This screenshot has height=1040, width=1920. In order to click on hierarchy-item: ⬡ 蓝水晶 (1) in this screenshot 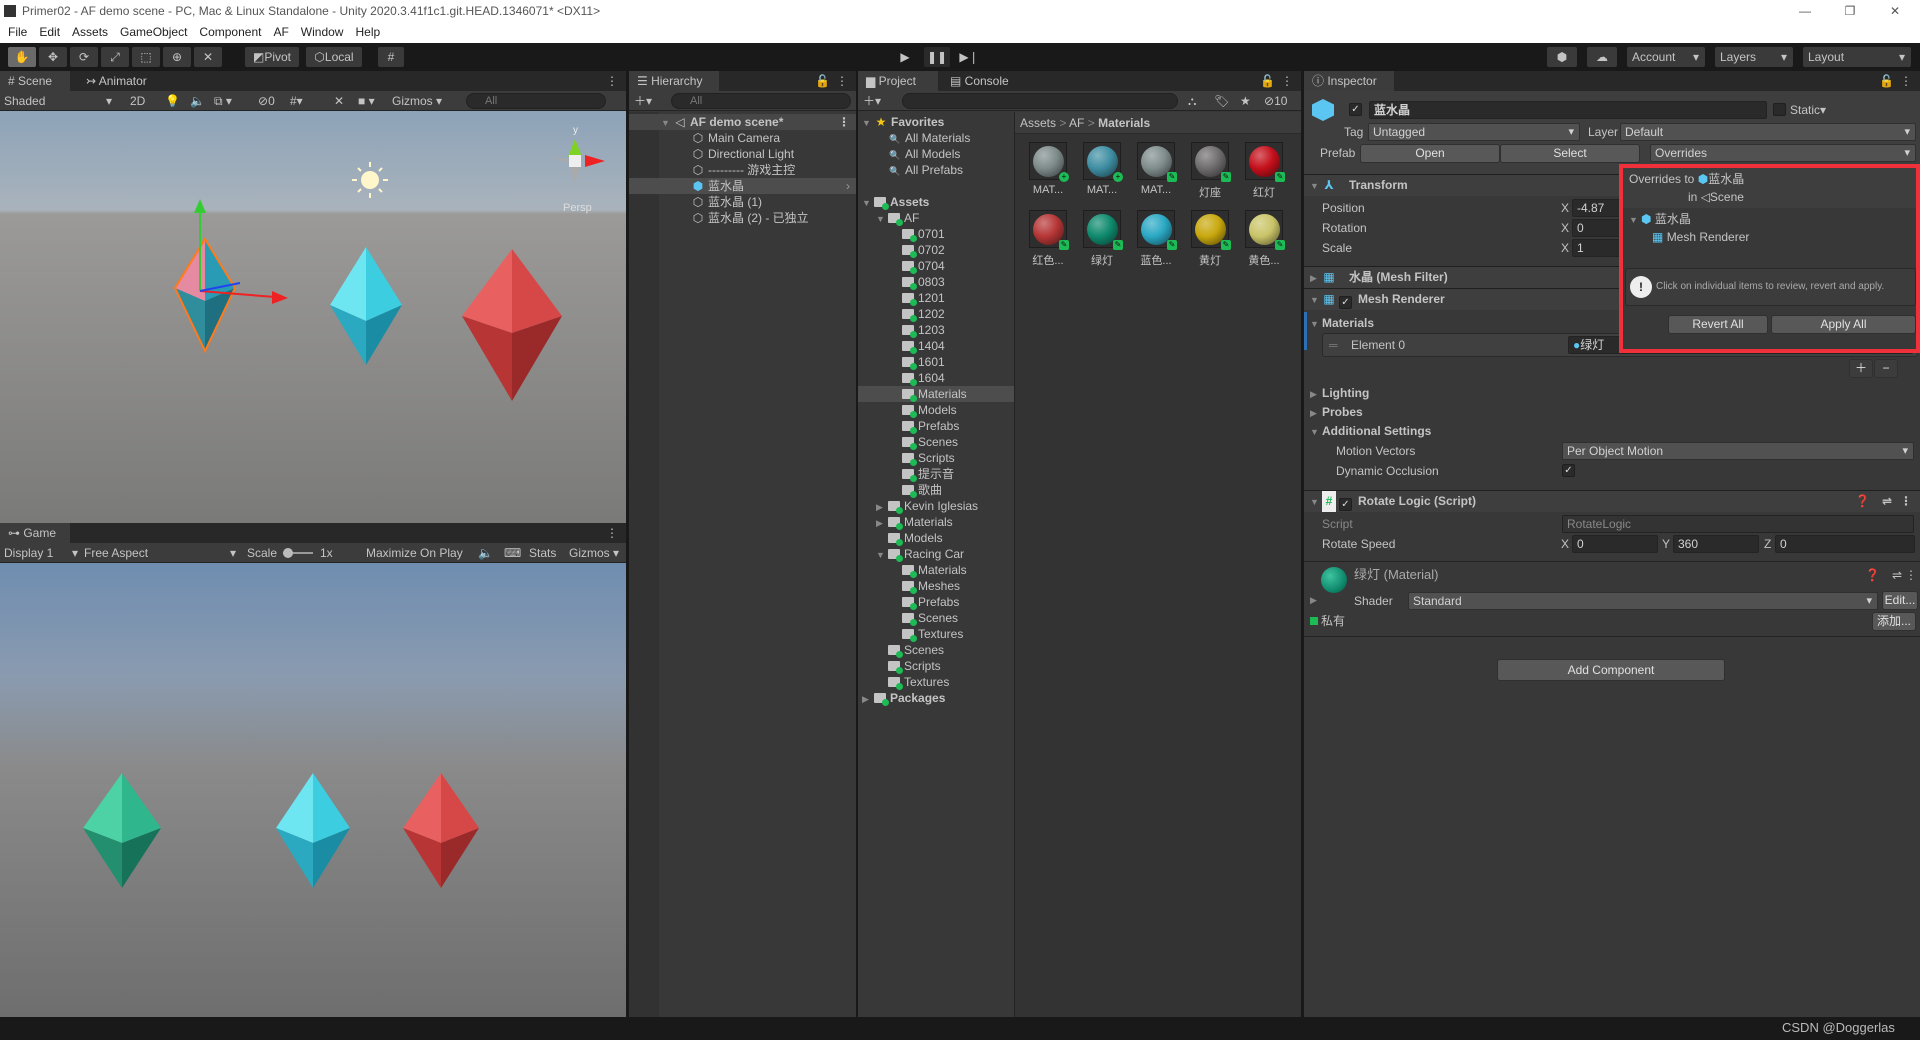, I will do `click(742, 202)`.